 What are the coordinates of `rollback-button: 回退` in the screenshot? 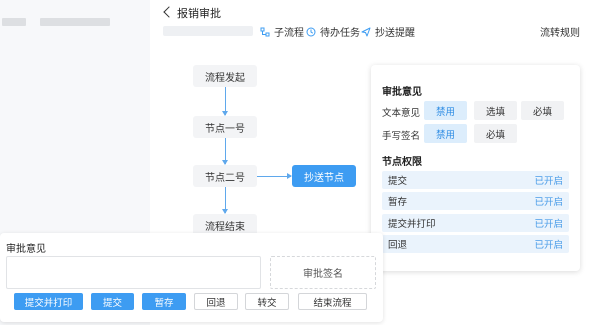 It's located at (216, 301).